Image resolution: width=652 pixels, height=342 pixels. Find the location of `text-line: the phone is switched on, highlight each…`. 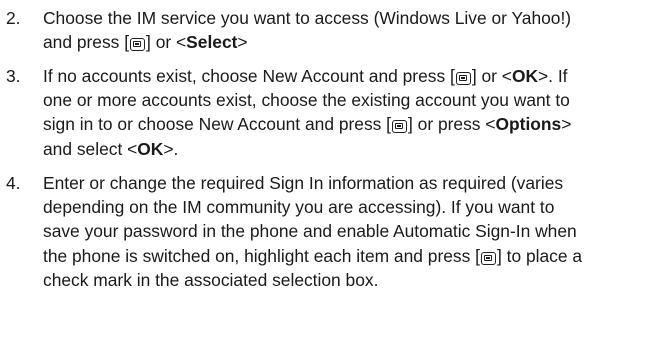

text-line: the phone is switched on, highlight each… is located at coordinates (346, 256).